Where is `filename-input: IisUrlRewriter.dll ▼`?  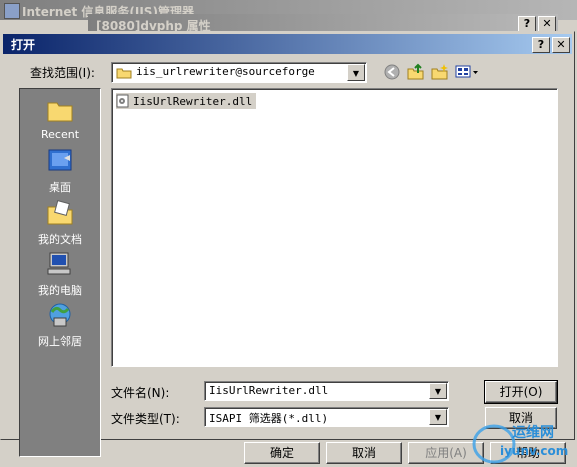
filename-input: IisUrlRewriter.dll ▼ is located at coordinates (326, 391).